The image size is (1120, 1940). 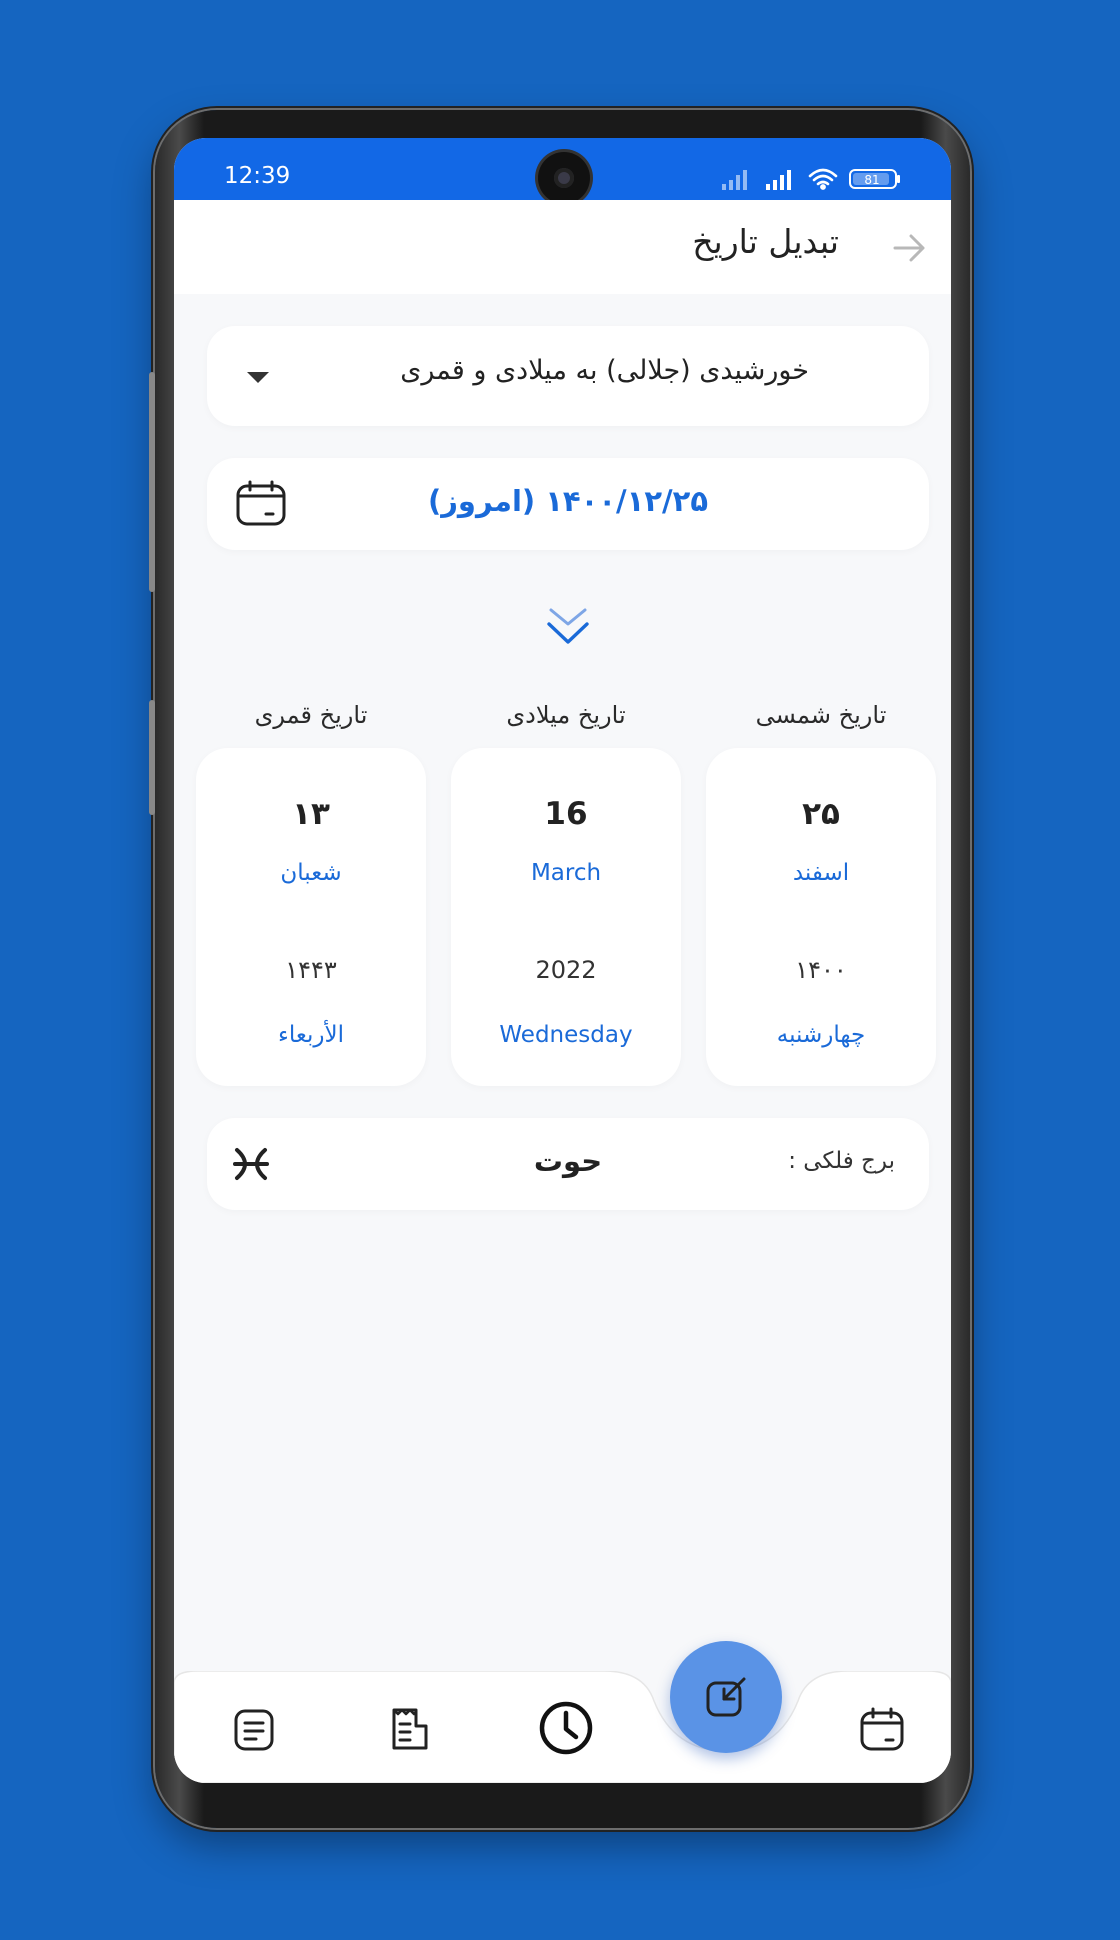 What do you see at coordinates (909, 248) in the screenshot?
I see `back-arrow-icon` at bounding box center [909, 248].